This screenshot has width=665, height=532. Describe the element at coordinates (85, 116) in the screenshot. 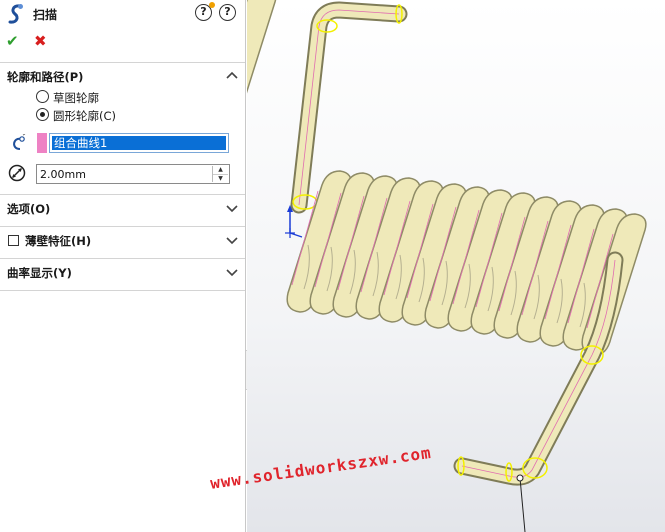

I see `radio-label: 圆形轮廓(C)` at that location.